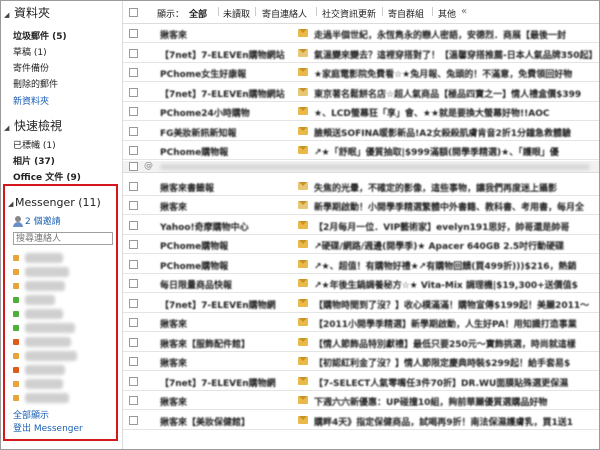 This screenshot has height=450, width=600. I want to click on message-sender: PChome24小時購物, so click(205, 114).